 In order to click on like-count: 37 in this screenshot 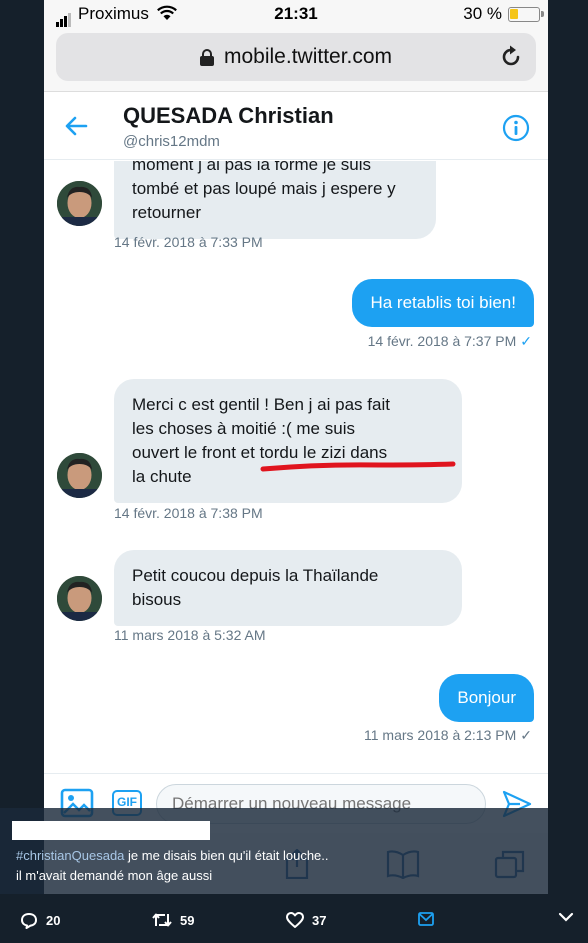, I will do `click(319, 920)`.